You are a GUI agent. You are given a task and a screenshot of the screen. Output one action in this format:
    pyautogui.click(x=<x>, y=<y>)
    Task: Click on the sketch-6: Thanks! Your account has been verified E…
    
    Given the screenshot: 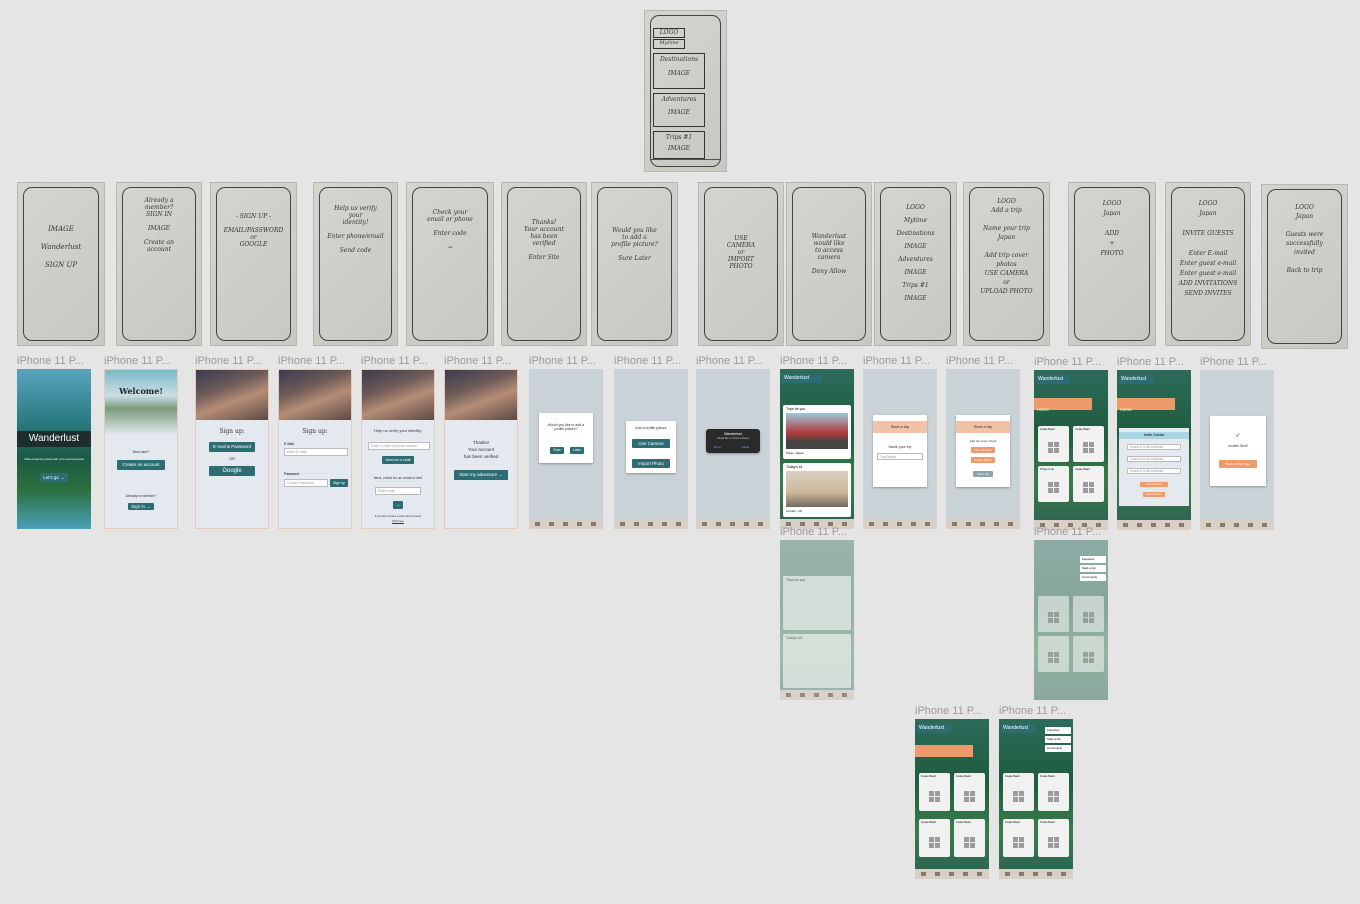 What is the action you would take?
    pyautogui.click(x=544, y=264)
    